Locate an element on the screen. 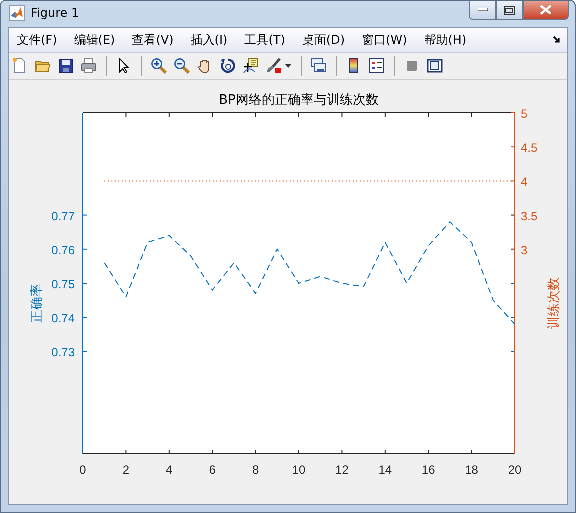 The width and height of the screenshot is (576, 513). y2-tick-label: 5 is located at coordinates (524, 114).